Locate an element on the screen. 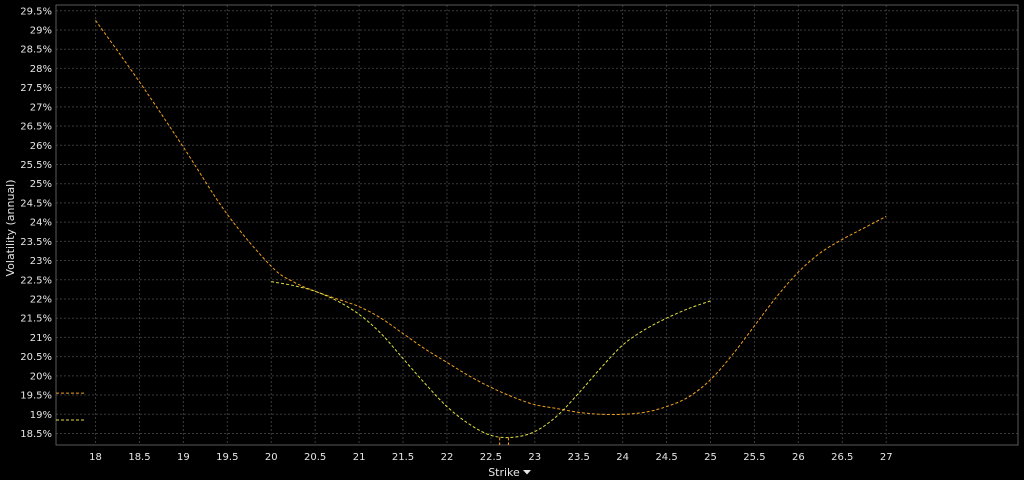 The height and width of the screenshot is (480, 1024). y-tick-label: 28% is located at coordinates (41, 69).